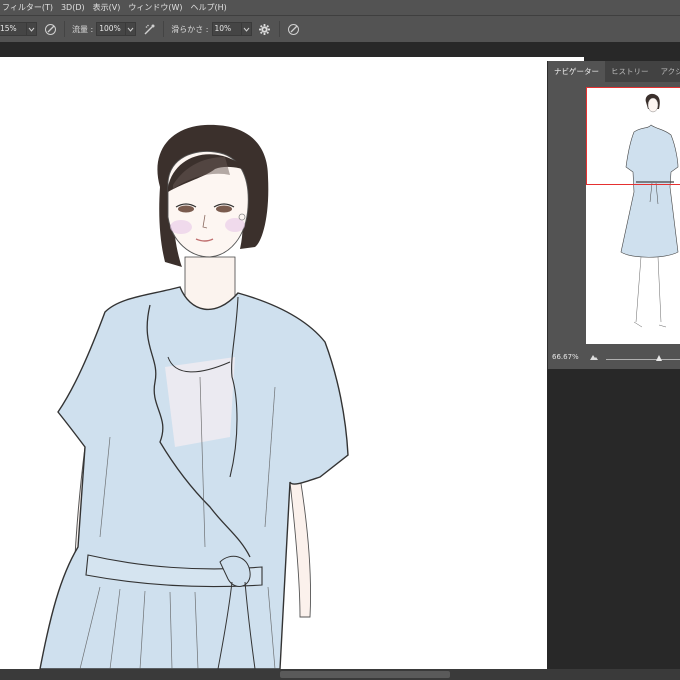 The width and height of the screenshot is (680, 680). I want to click on menu-window: ウィンドウ(W), so click(155, 7).